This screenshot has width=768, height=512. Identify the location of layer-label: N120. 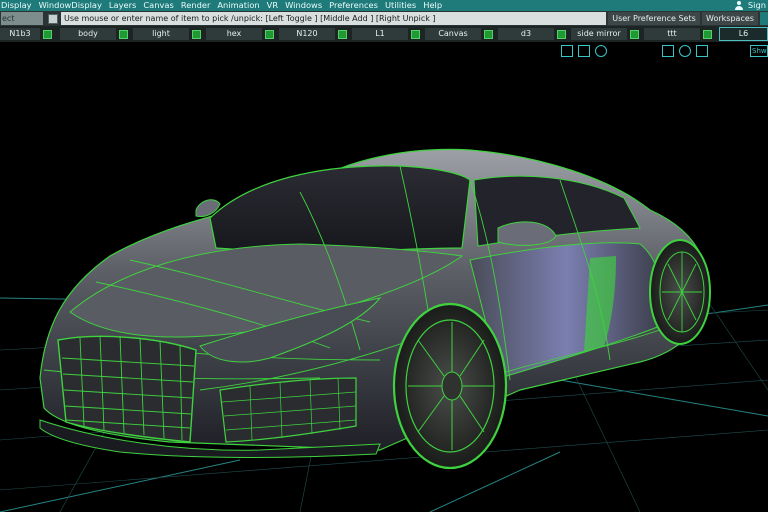
(307, 34).